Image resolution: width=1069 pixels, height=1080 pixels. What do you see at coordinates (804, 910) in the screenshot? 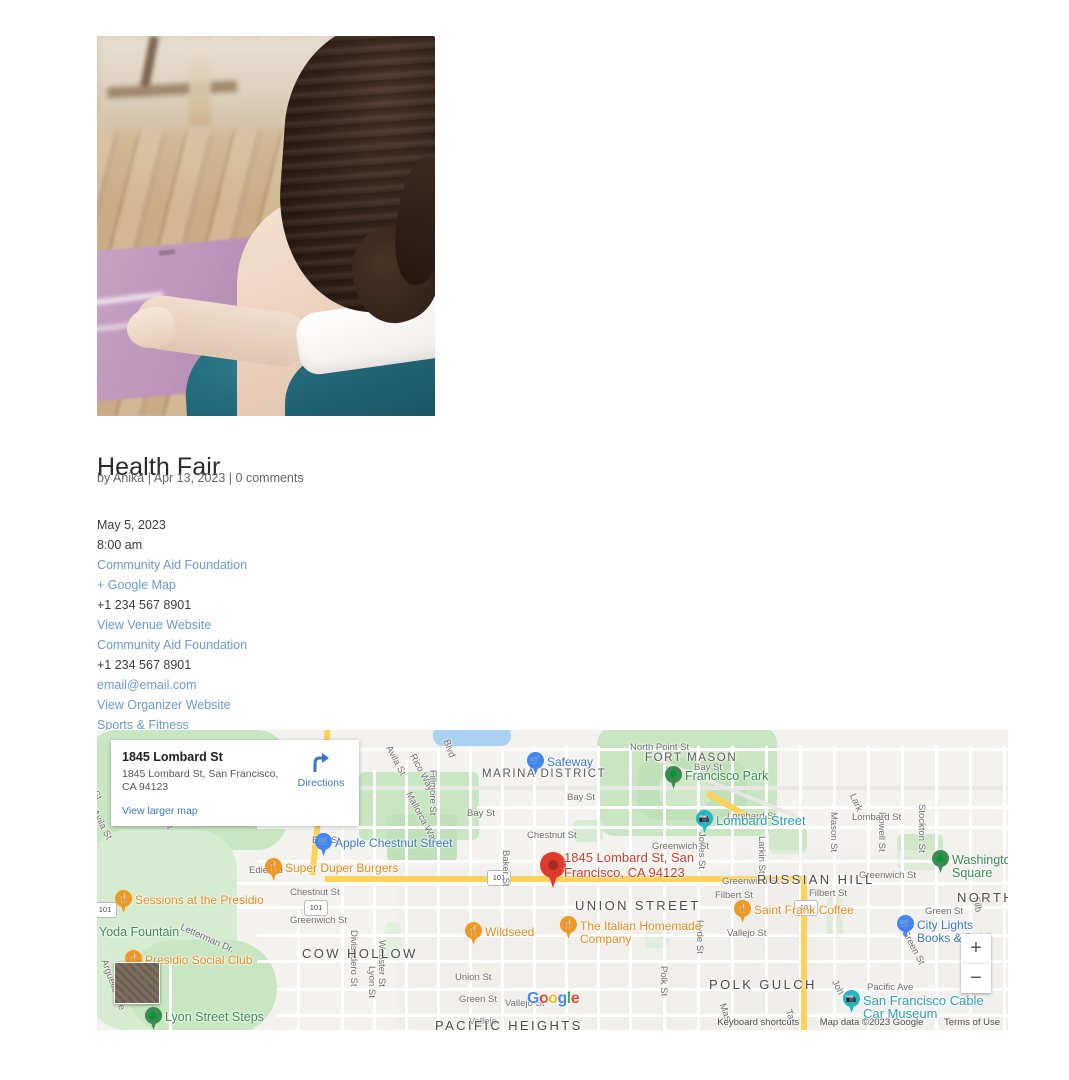
I see `map-poi-label: Saint Frank Coffee` at bounding box center [804, 910].